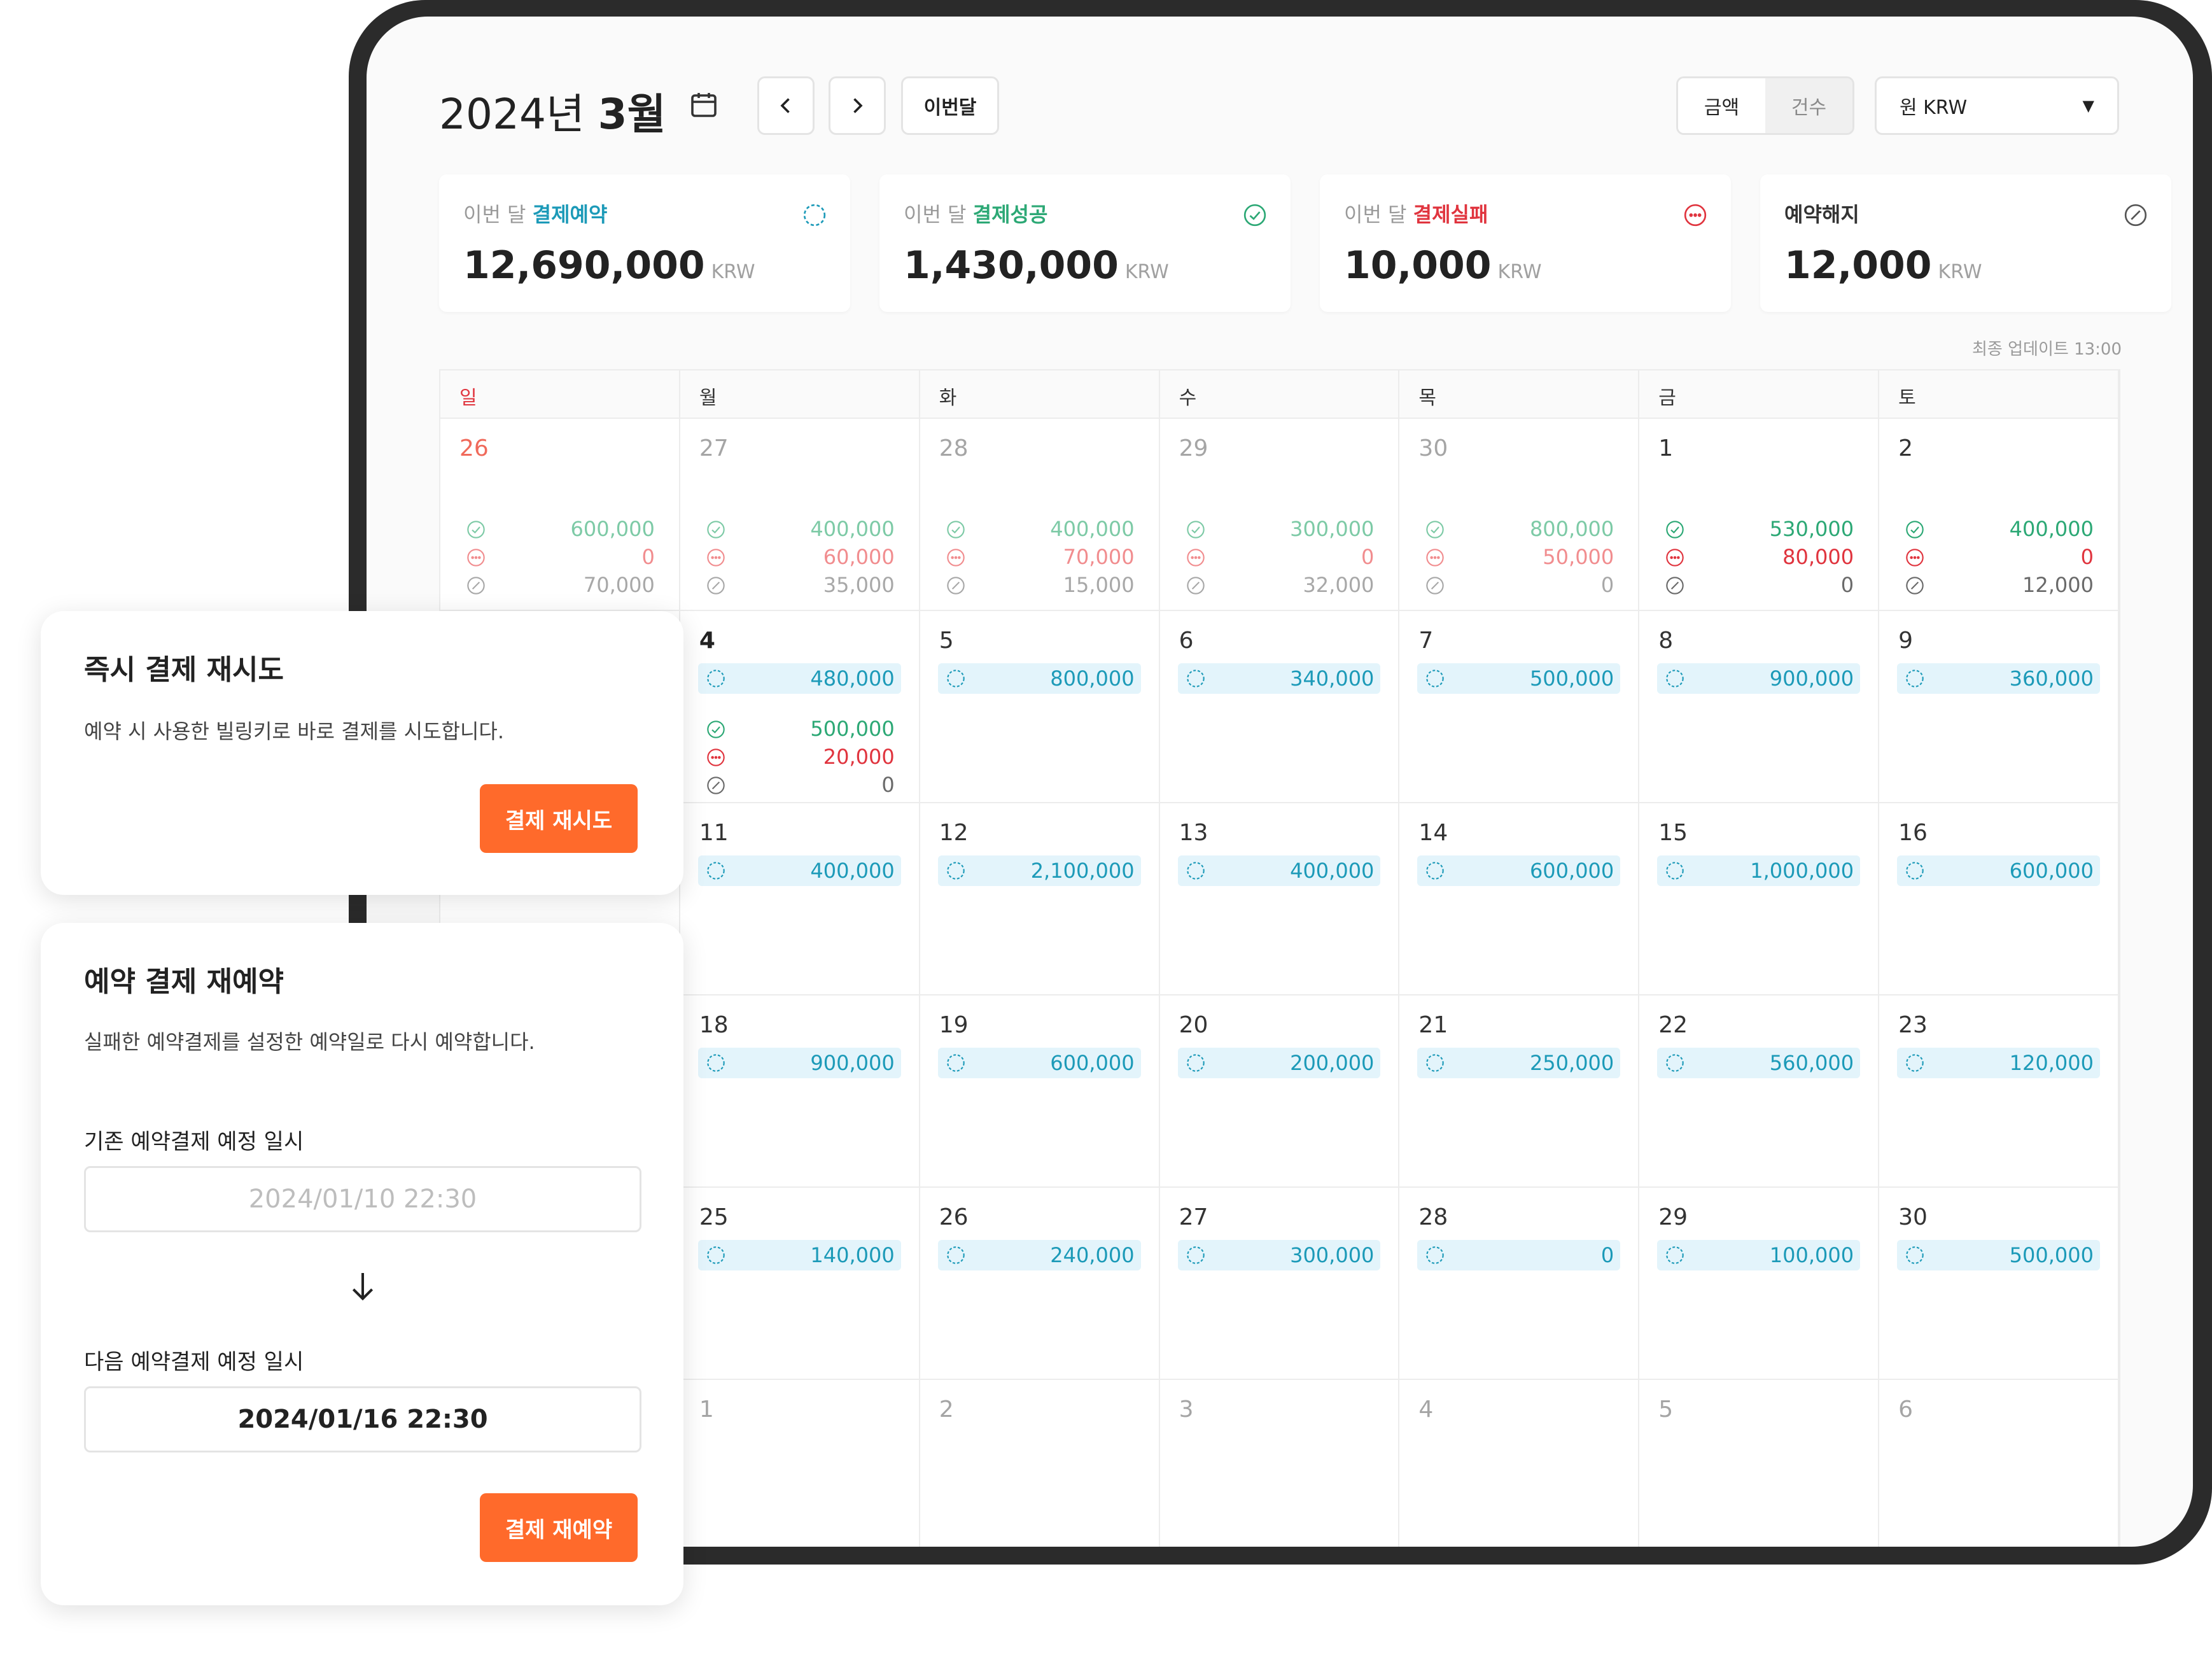 The width and height of the screenshot is (2212, 1660). I want to click on calendar-day: 22 560,000, so click(1759, 1091).